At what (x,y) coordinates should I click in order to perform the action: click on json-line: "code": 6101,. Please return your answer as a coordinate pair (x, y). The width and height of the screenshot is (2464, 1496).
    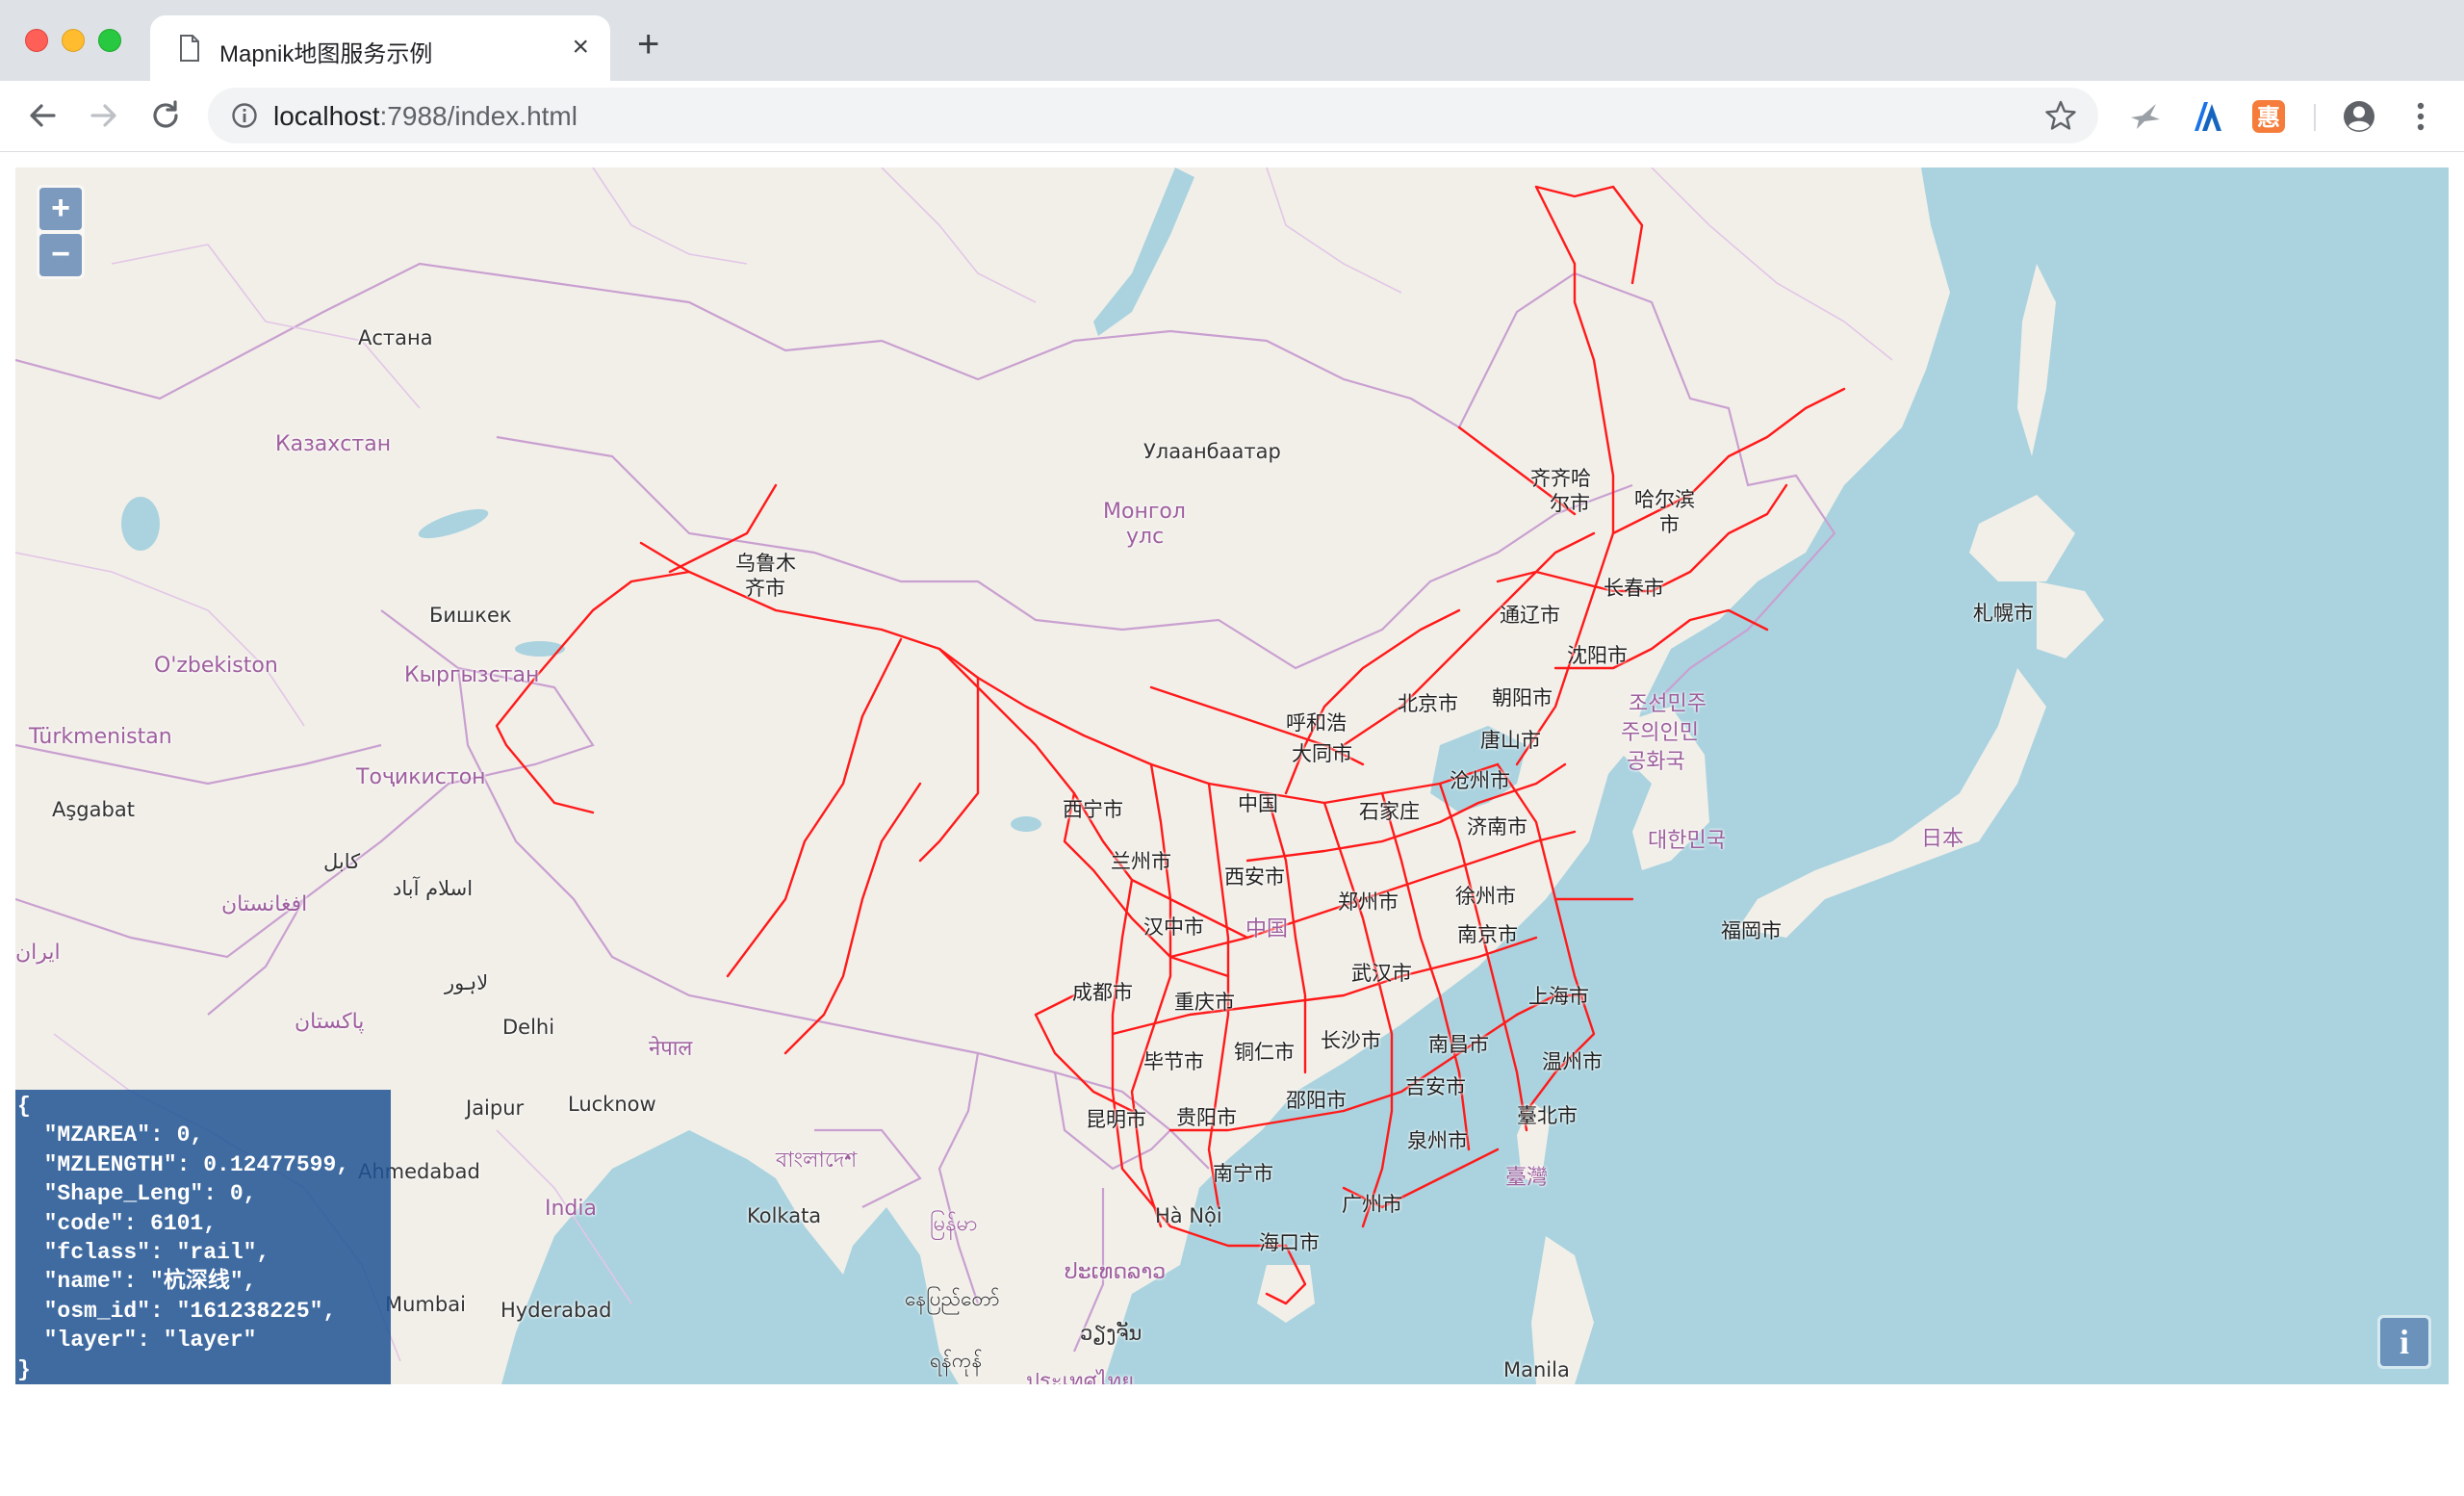
    Looking at the image, I should click on (117, 1223).